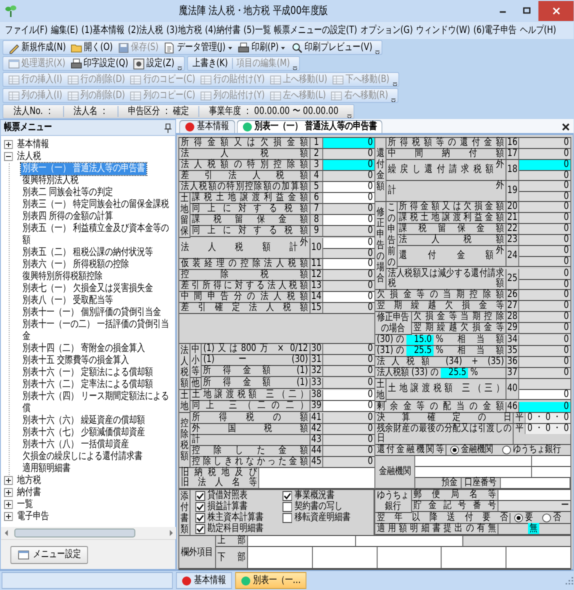 The image size is (574, 590). I want to click on document-tab: 別表一（一） 普通法人等の申告書, so click(309, 126).